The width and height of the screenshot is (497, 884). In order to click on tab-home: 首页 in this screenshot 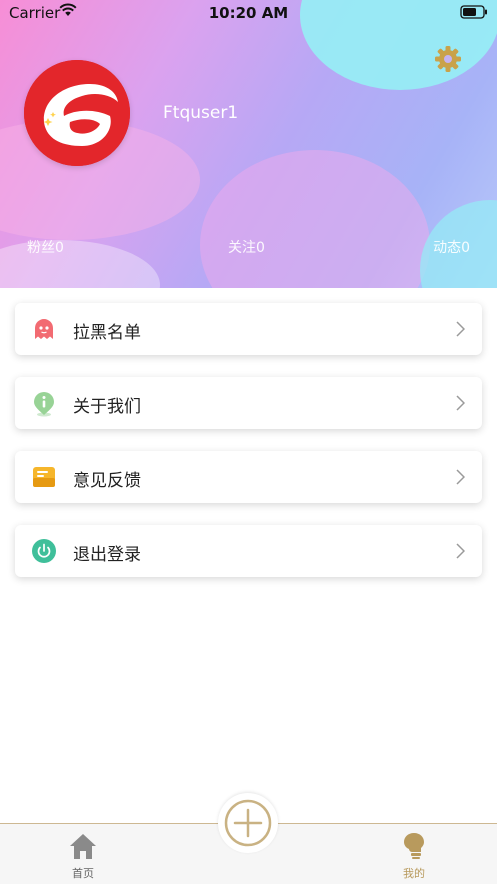, I will do `click(83, 856)`.